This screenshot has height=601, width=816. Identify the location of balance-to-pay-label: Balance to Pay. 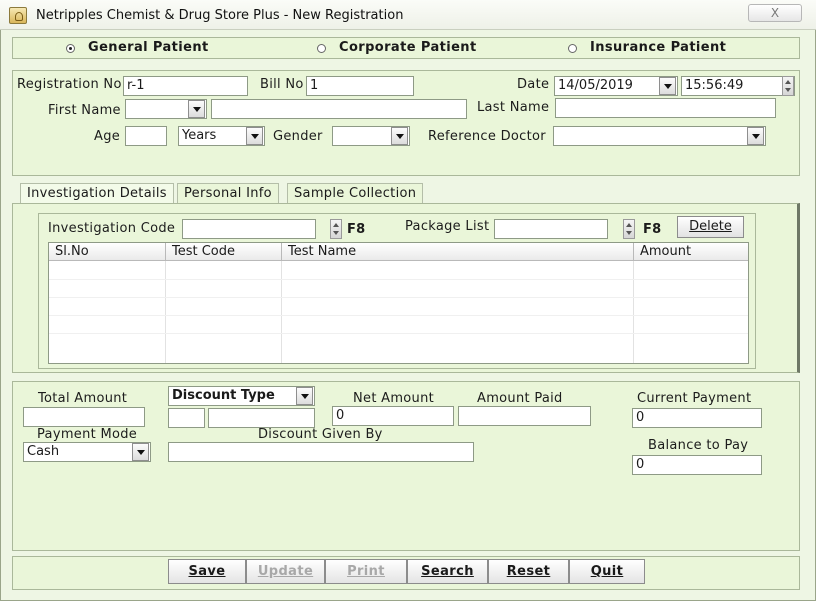
(698, 445).